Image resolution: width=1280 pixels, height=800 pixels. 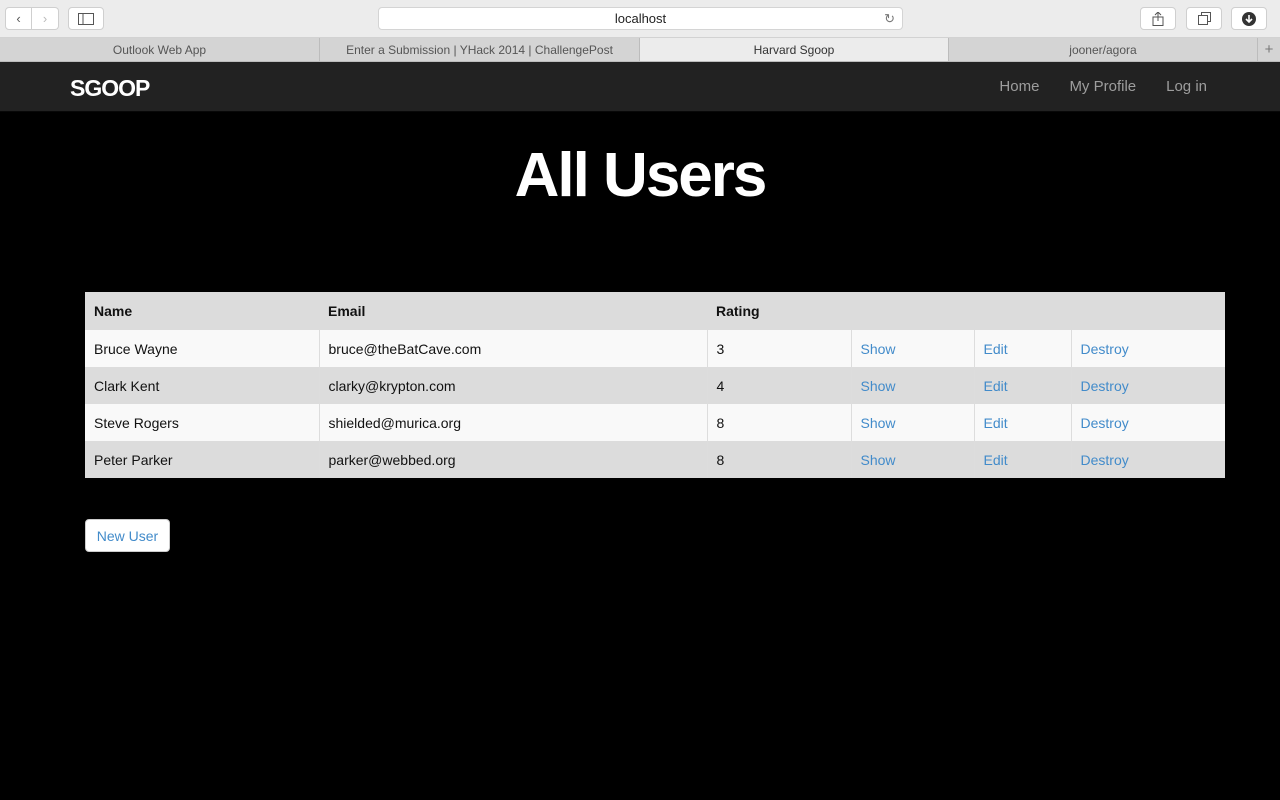 I want to click on page-title: All Users, so click(x=641, y=175).